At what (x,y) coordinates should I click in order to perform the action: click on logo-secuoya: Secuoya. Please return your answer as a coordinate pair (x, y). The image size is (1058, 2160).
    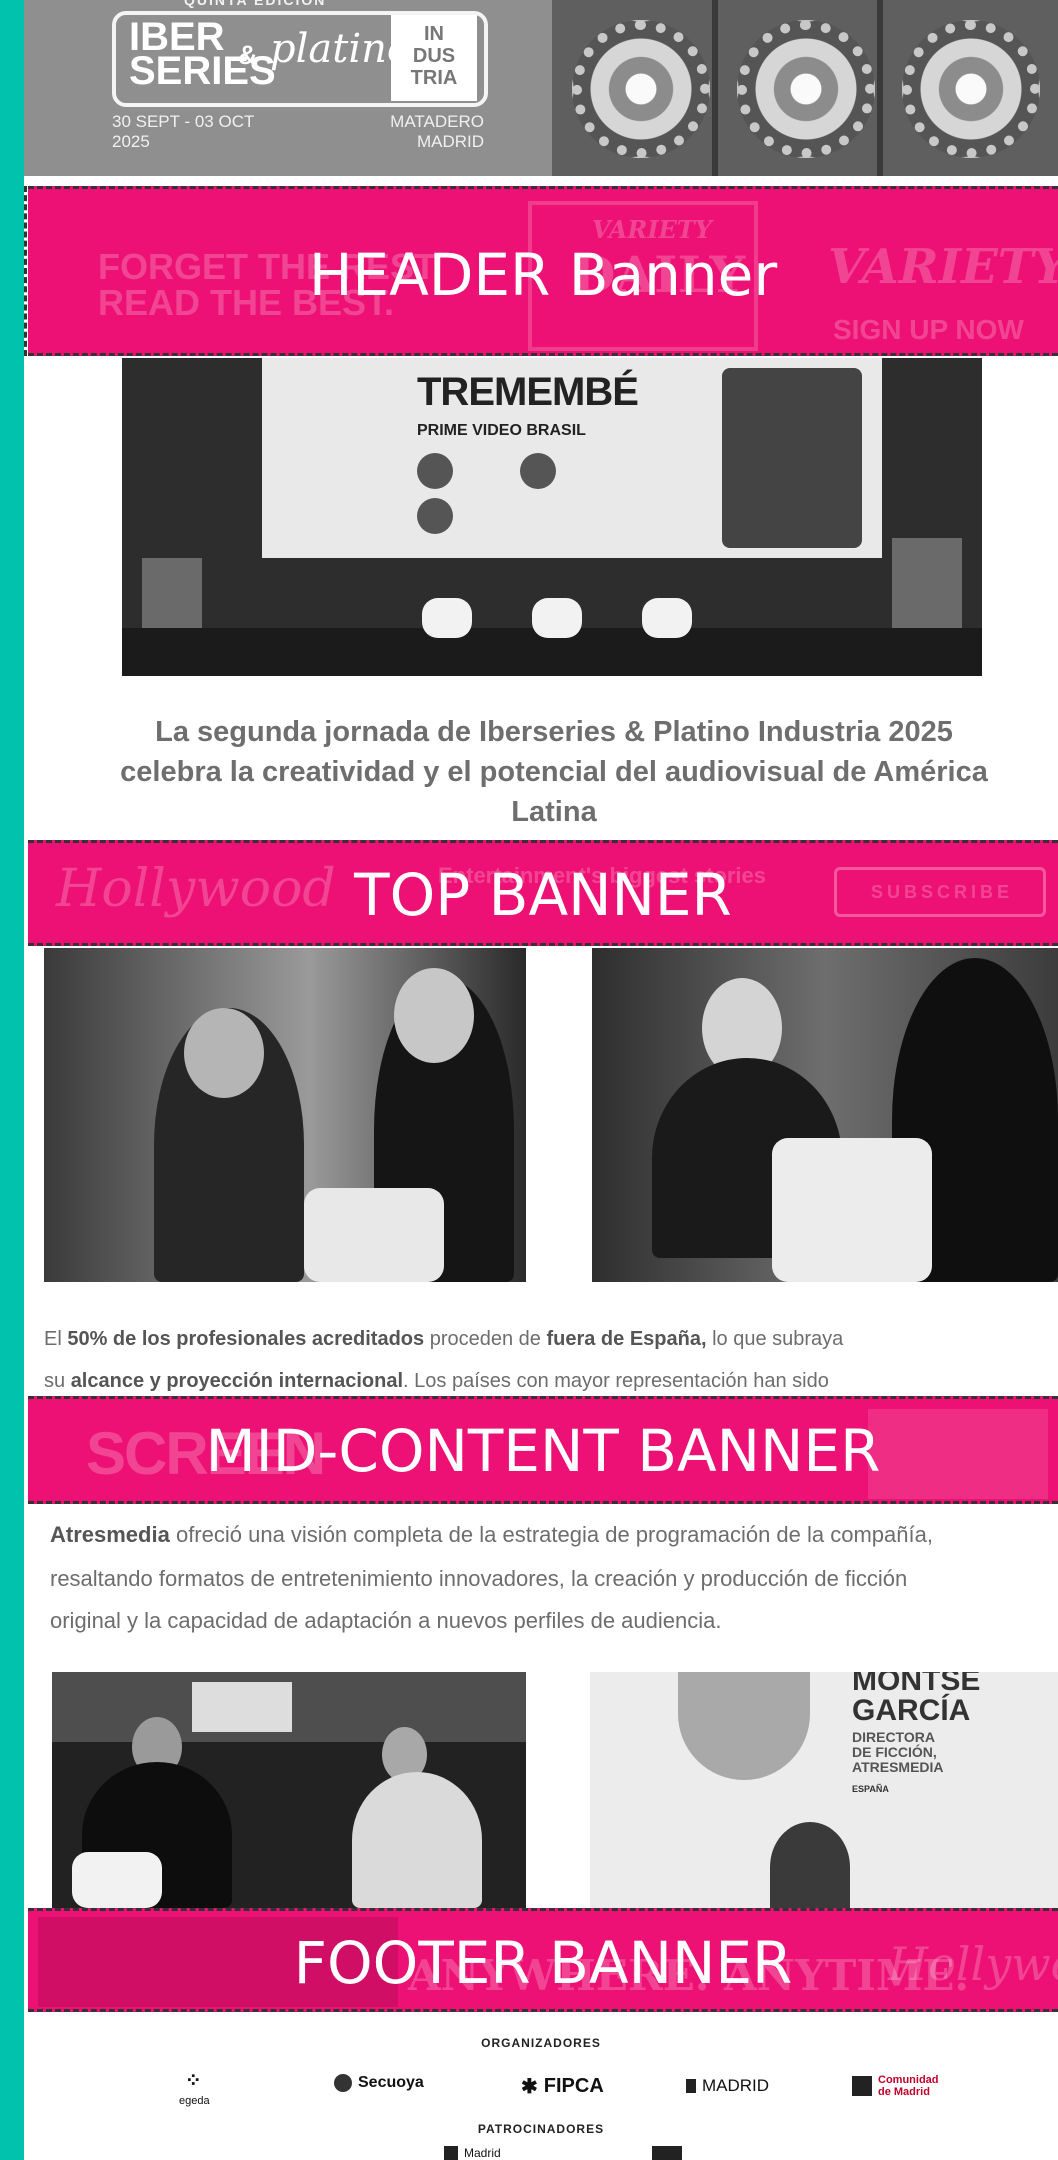
    Looking at the image, I should click on (379, 2083).